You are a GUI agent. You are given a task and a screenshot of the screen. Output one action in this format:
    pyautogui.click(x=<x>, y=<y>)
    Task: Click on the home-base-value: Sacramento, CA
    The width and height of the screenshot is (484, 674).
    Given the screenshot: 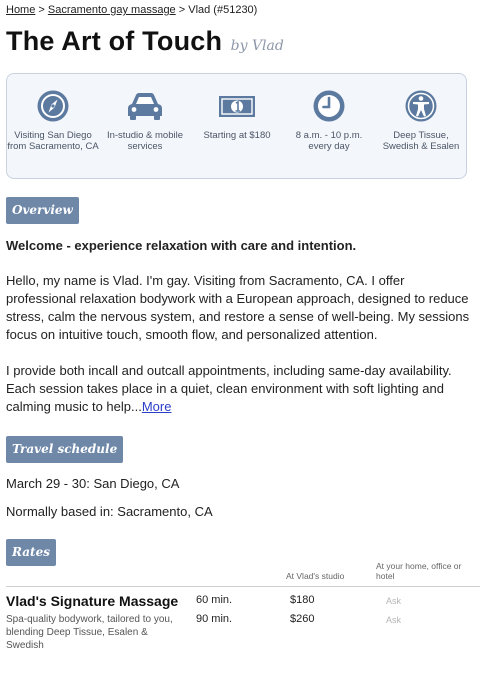 What is the action you would take?
    pyautogui.click(x=163, y=511)
    